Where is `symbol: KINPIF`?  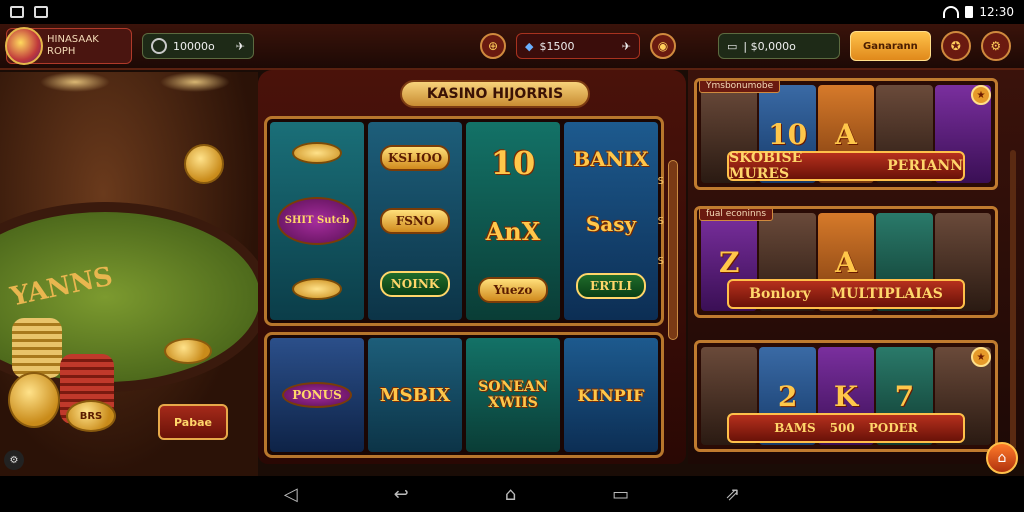 symbol: KINPIF is located at coordinates (611, 395).